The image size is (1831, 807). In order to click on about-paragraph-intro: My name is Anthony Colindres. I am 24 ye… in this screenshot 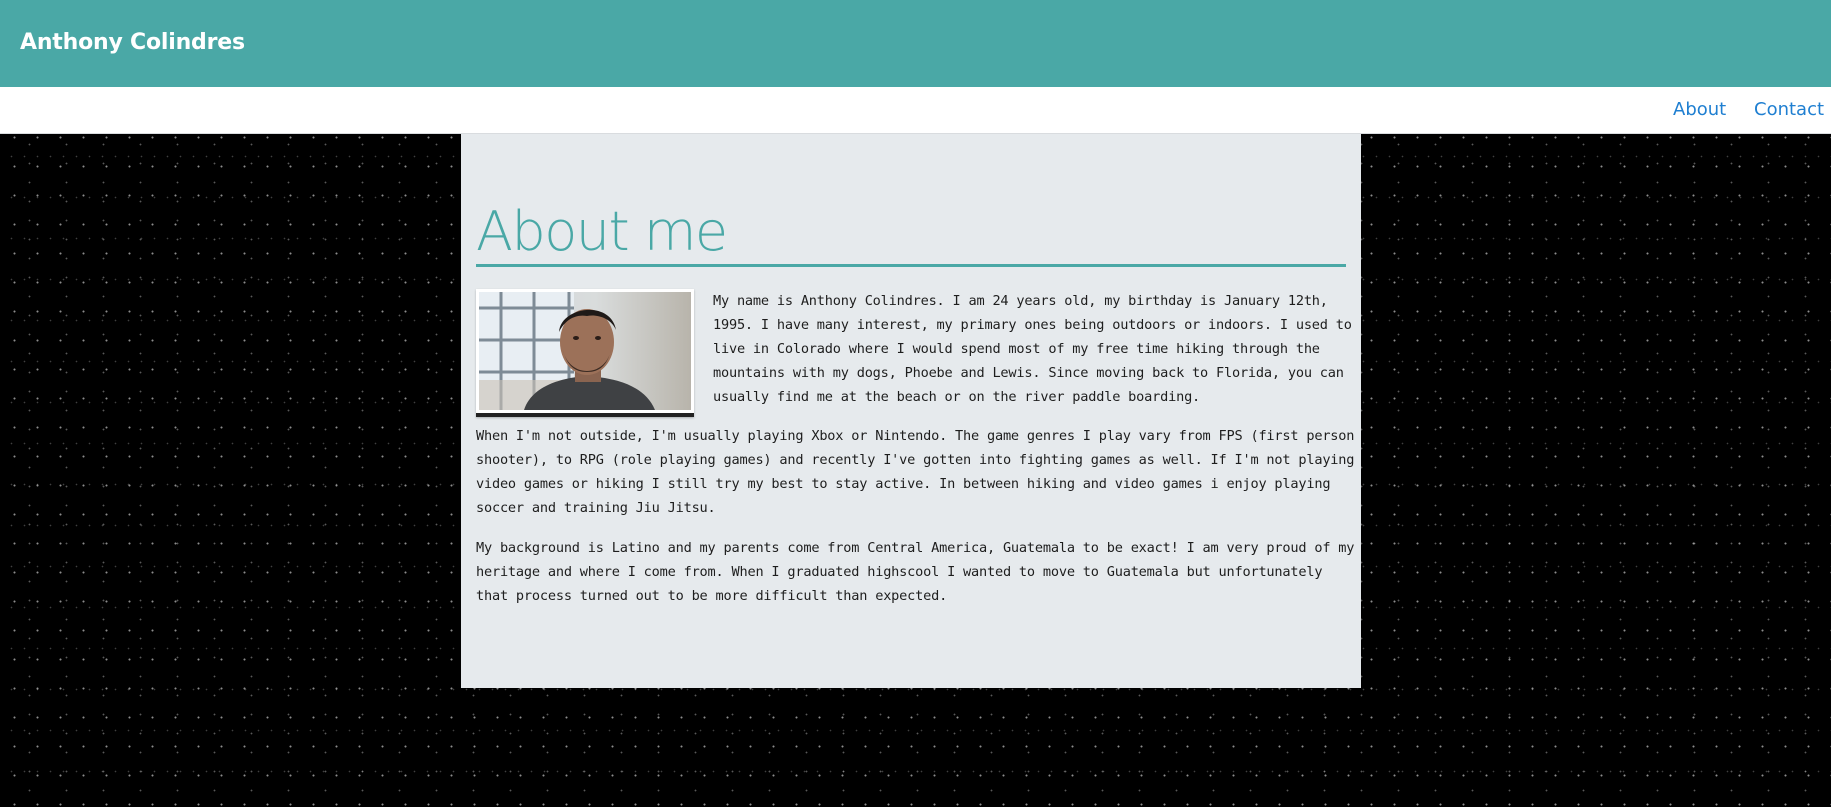, I will do `click(1032, 349)`.